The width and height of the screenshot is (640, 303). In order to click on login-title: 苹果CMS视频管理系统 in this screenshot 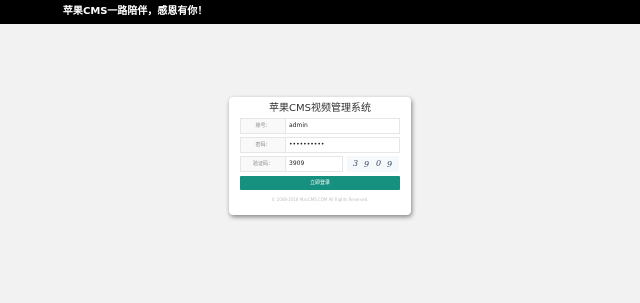, I will do `click(320, 108)`.